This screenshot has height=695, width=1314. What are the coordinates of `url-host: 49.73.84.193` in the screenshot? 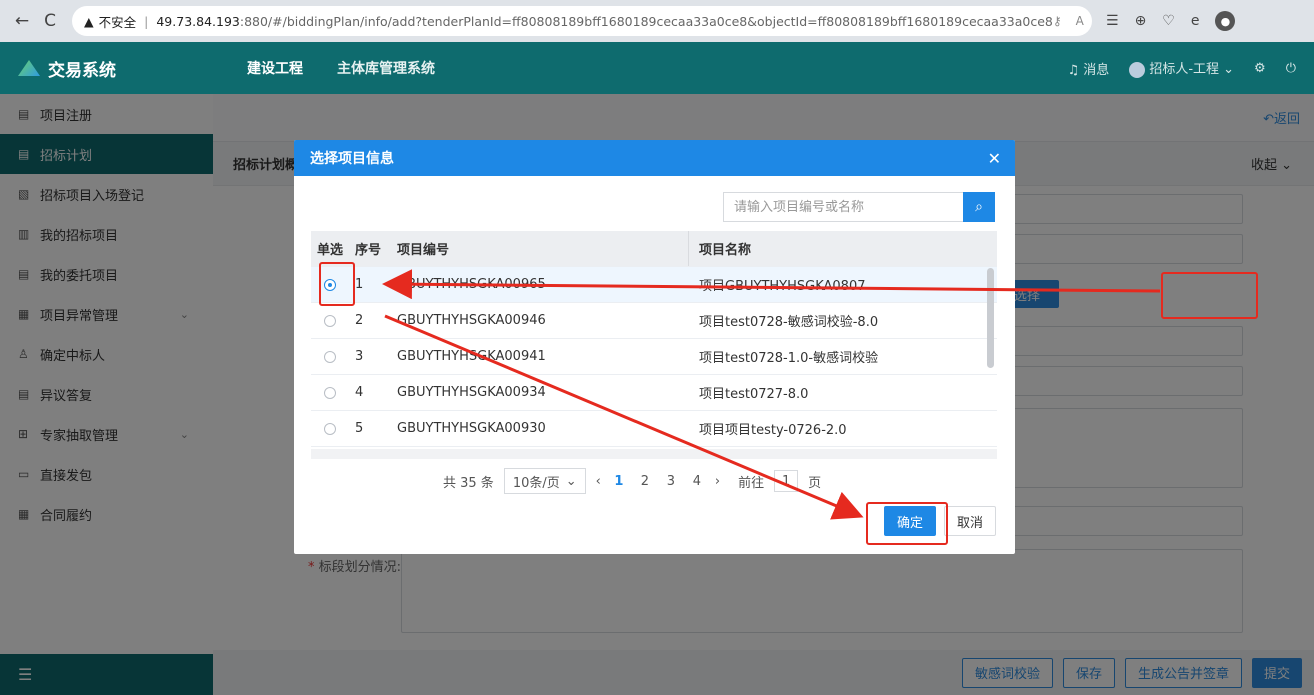 It's located at (198, 21).